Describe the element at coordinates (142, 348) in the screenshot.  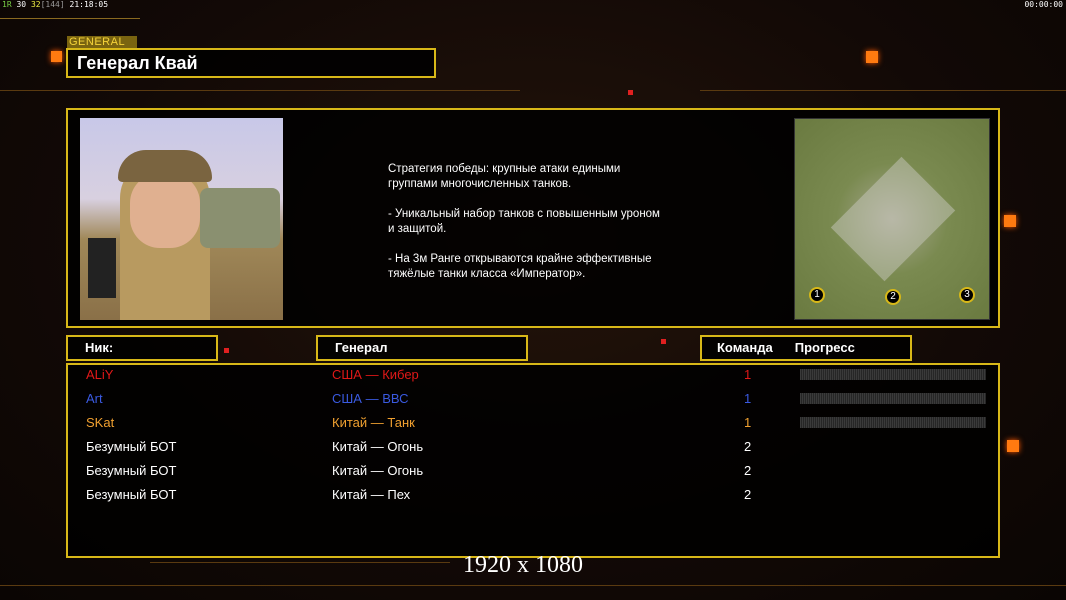
I see `header-nick: Ник:` at that location.